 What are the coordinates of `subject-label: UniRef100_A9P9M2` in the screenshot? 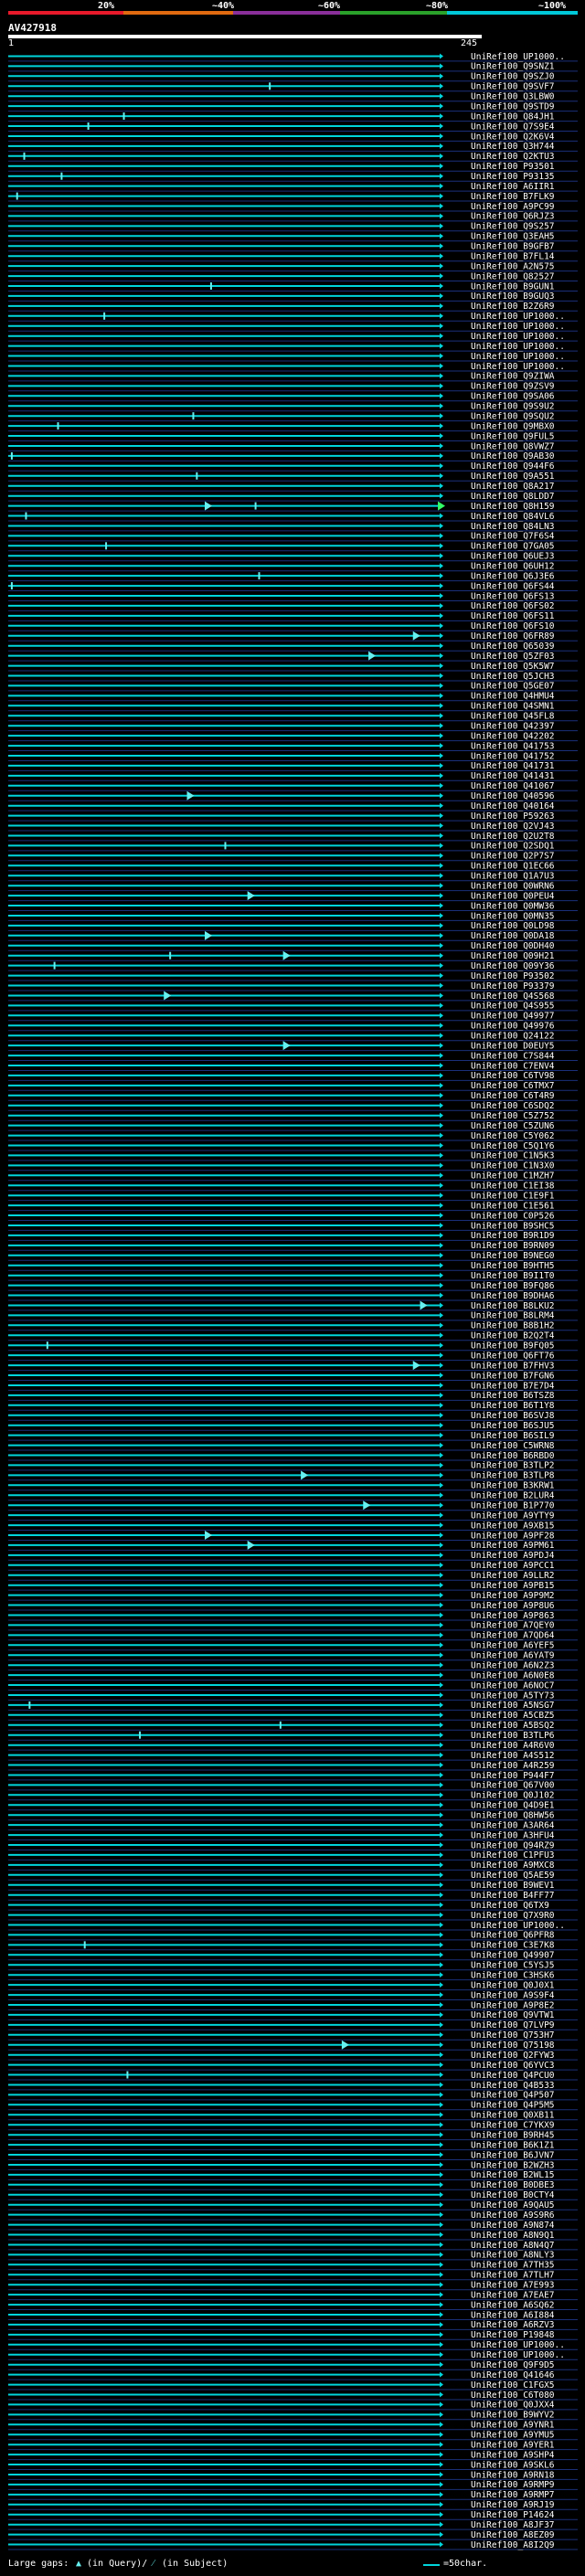 It's located at (513, 1596).